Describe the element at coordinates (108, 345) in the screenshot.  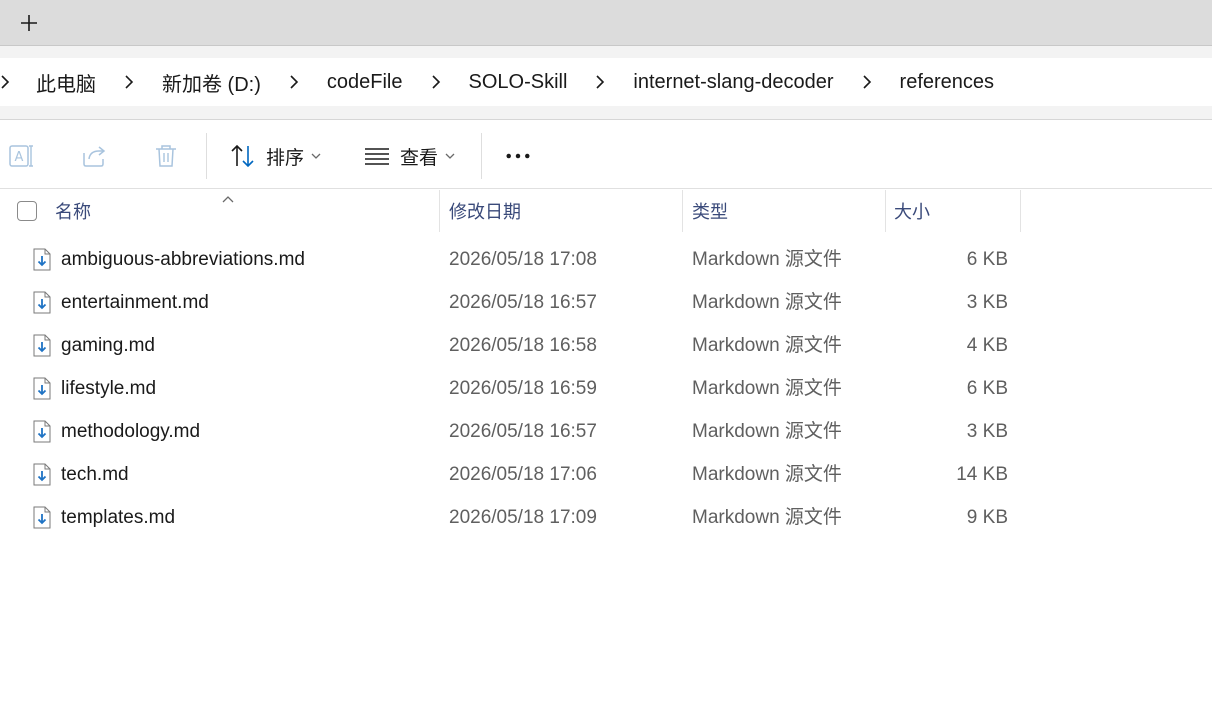
I see `file-name: gaming.md` at that location.